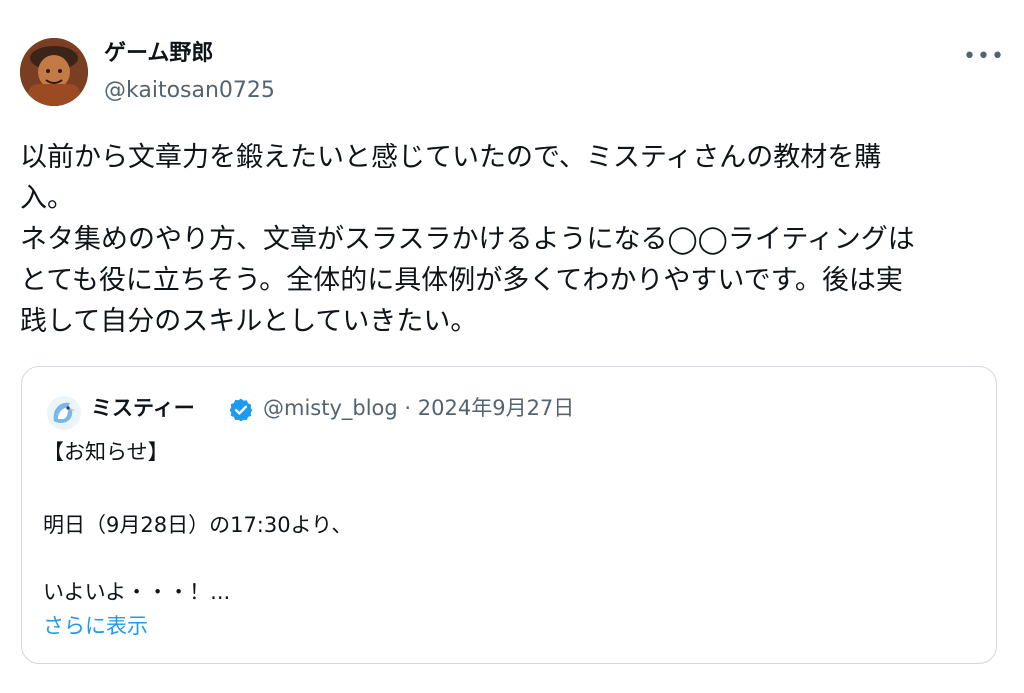  I want to click on user-avatar-icon, so click(54, 72).